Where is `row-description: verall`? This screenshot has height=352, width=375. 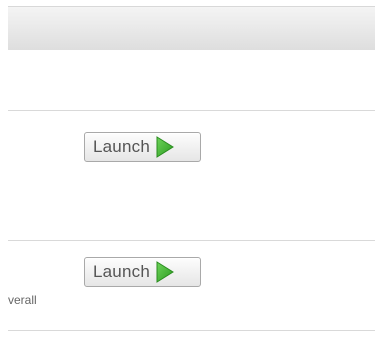
row-description: verall is located at coordinates (22, 300).